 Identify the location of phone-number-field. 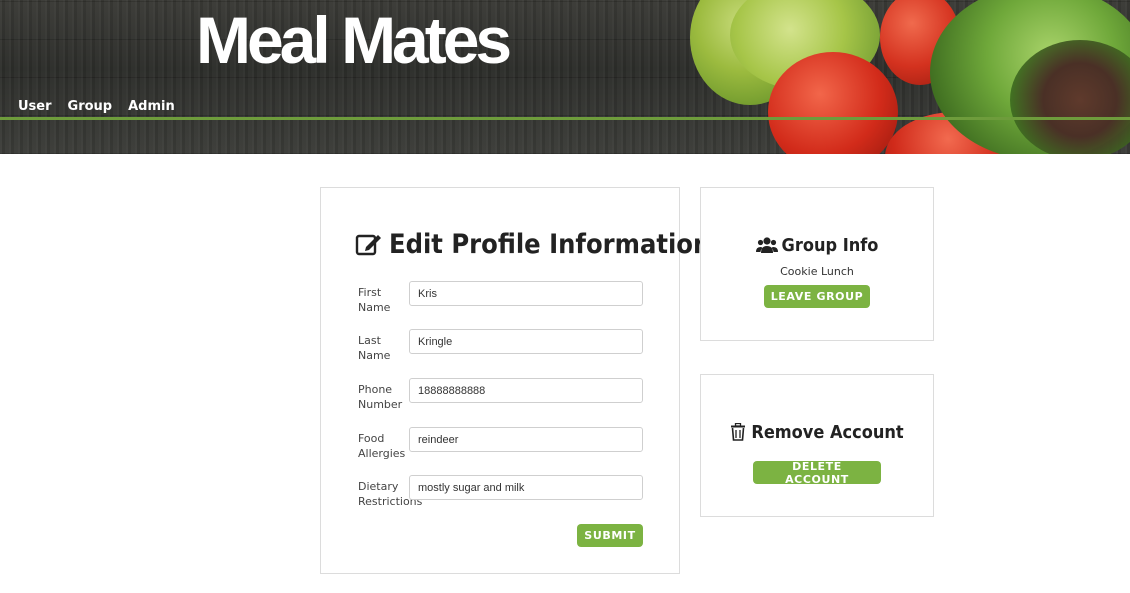
(526, 390).